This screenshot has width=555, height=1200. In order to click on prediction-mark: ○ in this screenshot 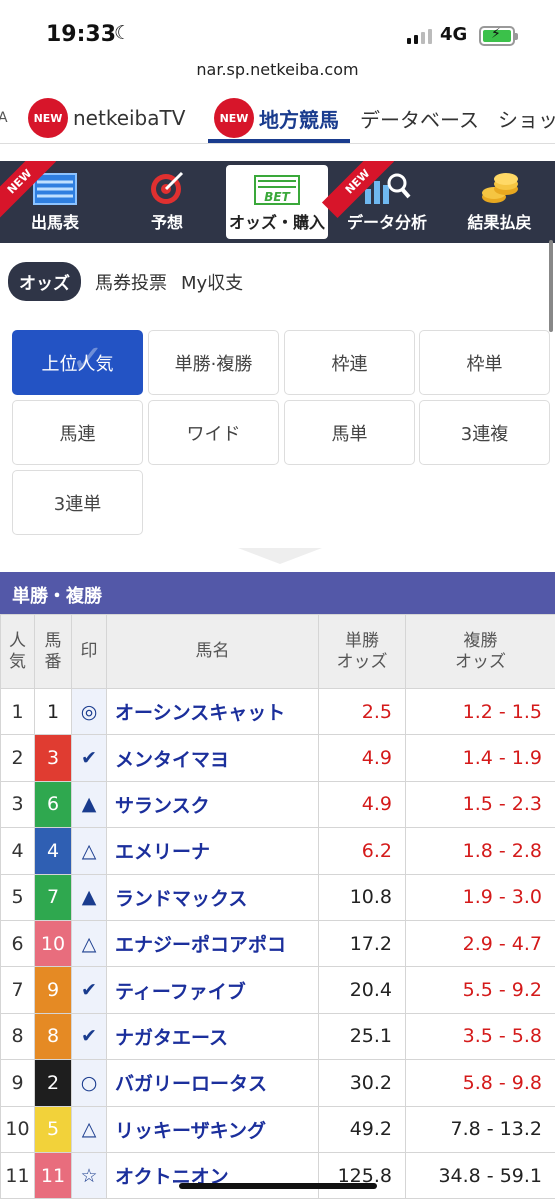, I will do `click(89, 1083)`.